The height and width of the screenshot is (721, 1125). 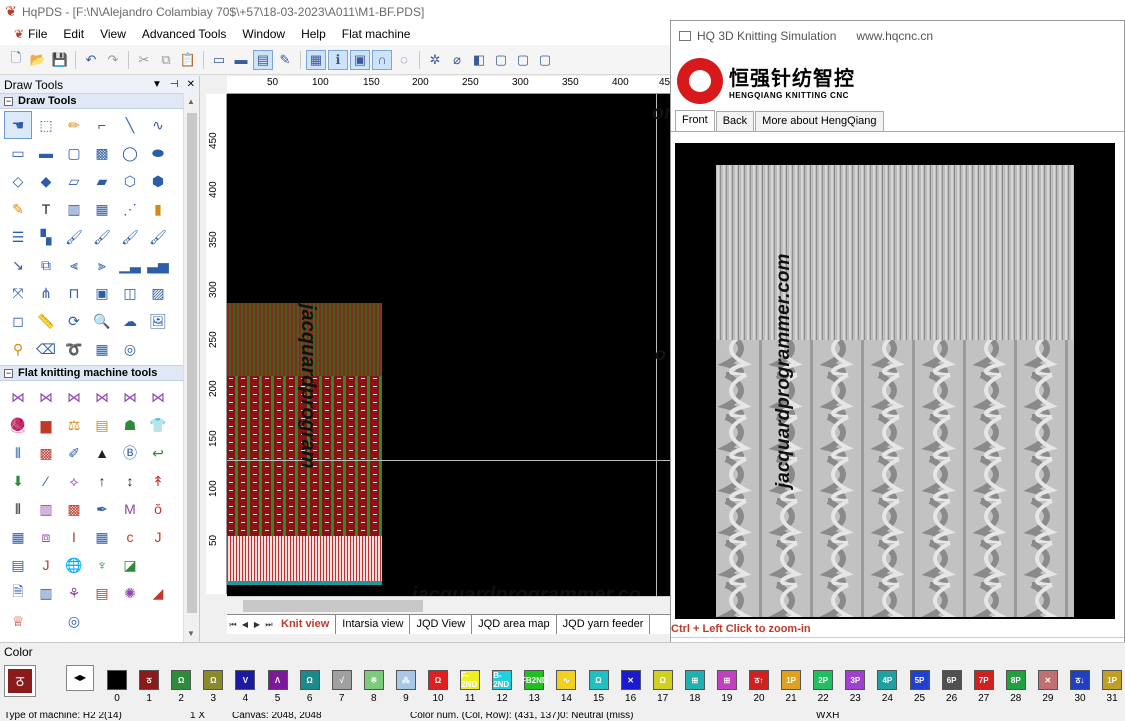 I want to click on stripes-icon: ▤, so click(x=102, y=593).